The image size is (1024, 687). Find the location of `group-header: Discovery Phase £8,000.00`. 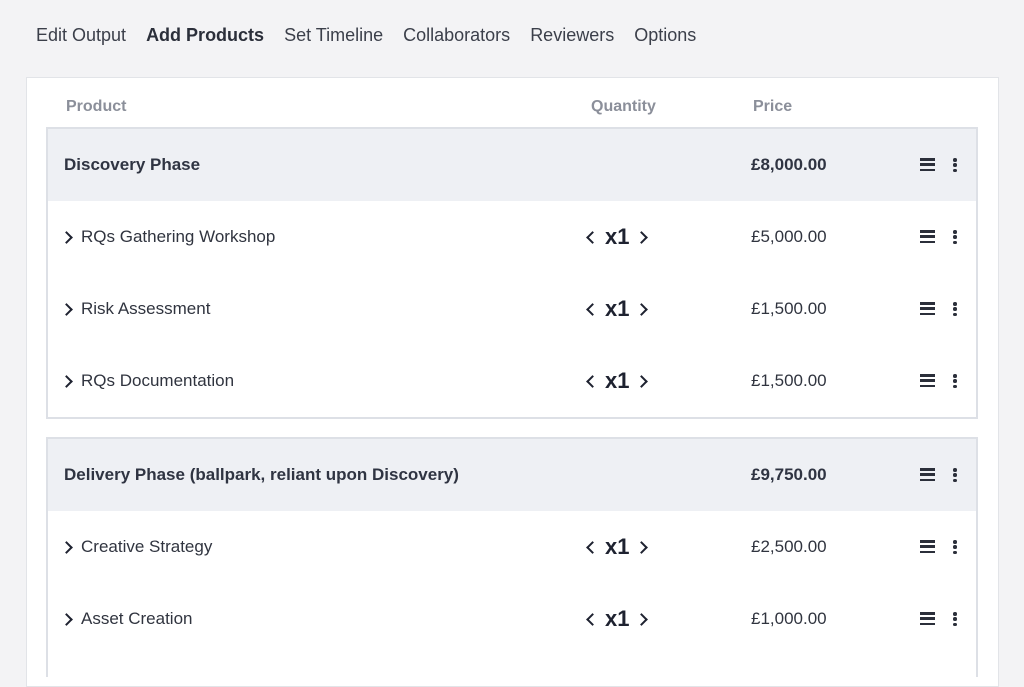

group-header: Discovery Phase £8,000.00 is located at coordinates (512, 165).